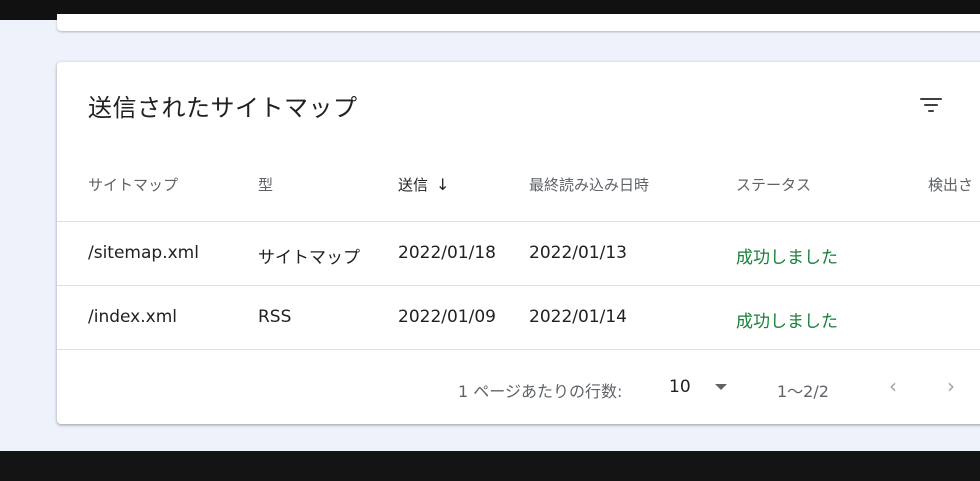 This screenshot has height=481, width=980. What do you see at coordinates (518, 221) in the screenshot?
I see `header-divider` at bounding box center [518, 221].